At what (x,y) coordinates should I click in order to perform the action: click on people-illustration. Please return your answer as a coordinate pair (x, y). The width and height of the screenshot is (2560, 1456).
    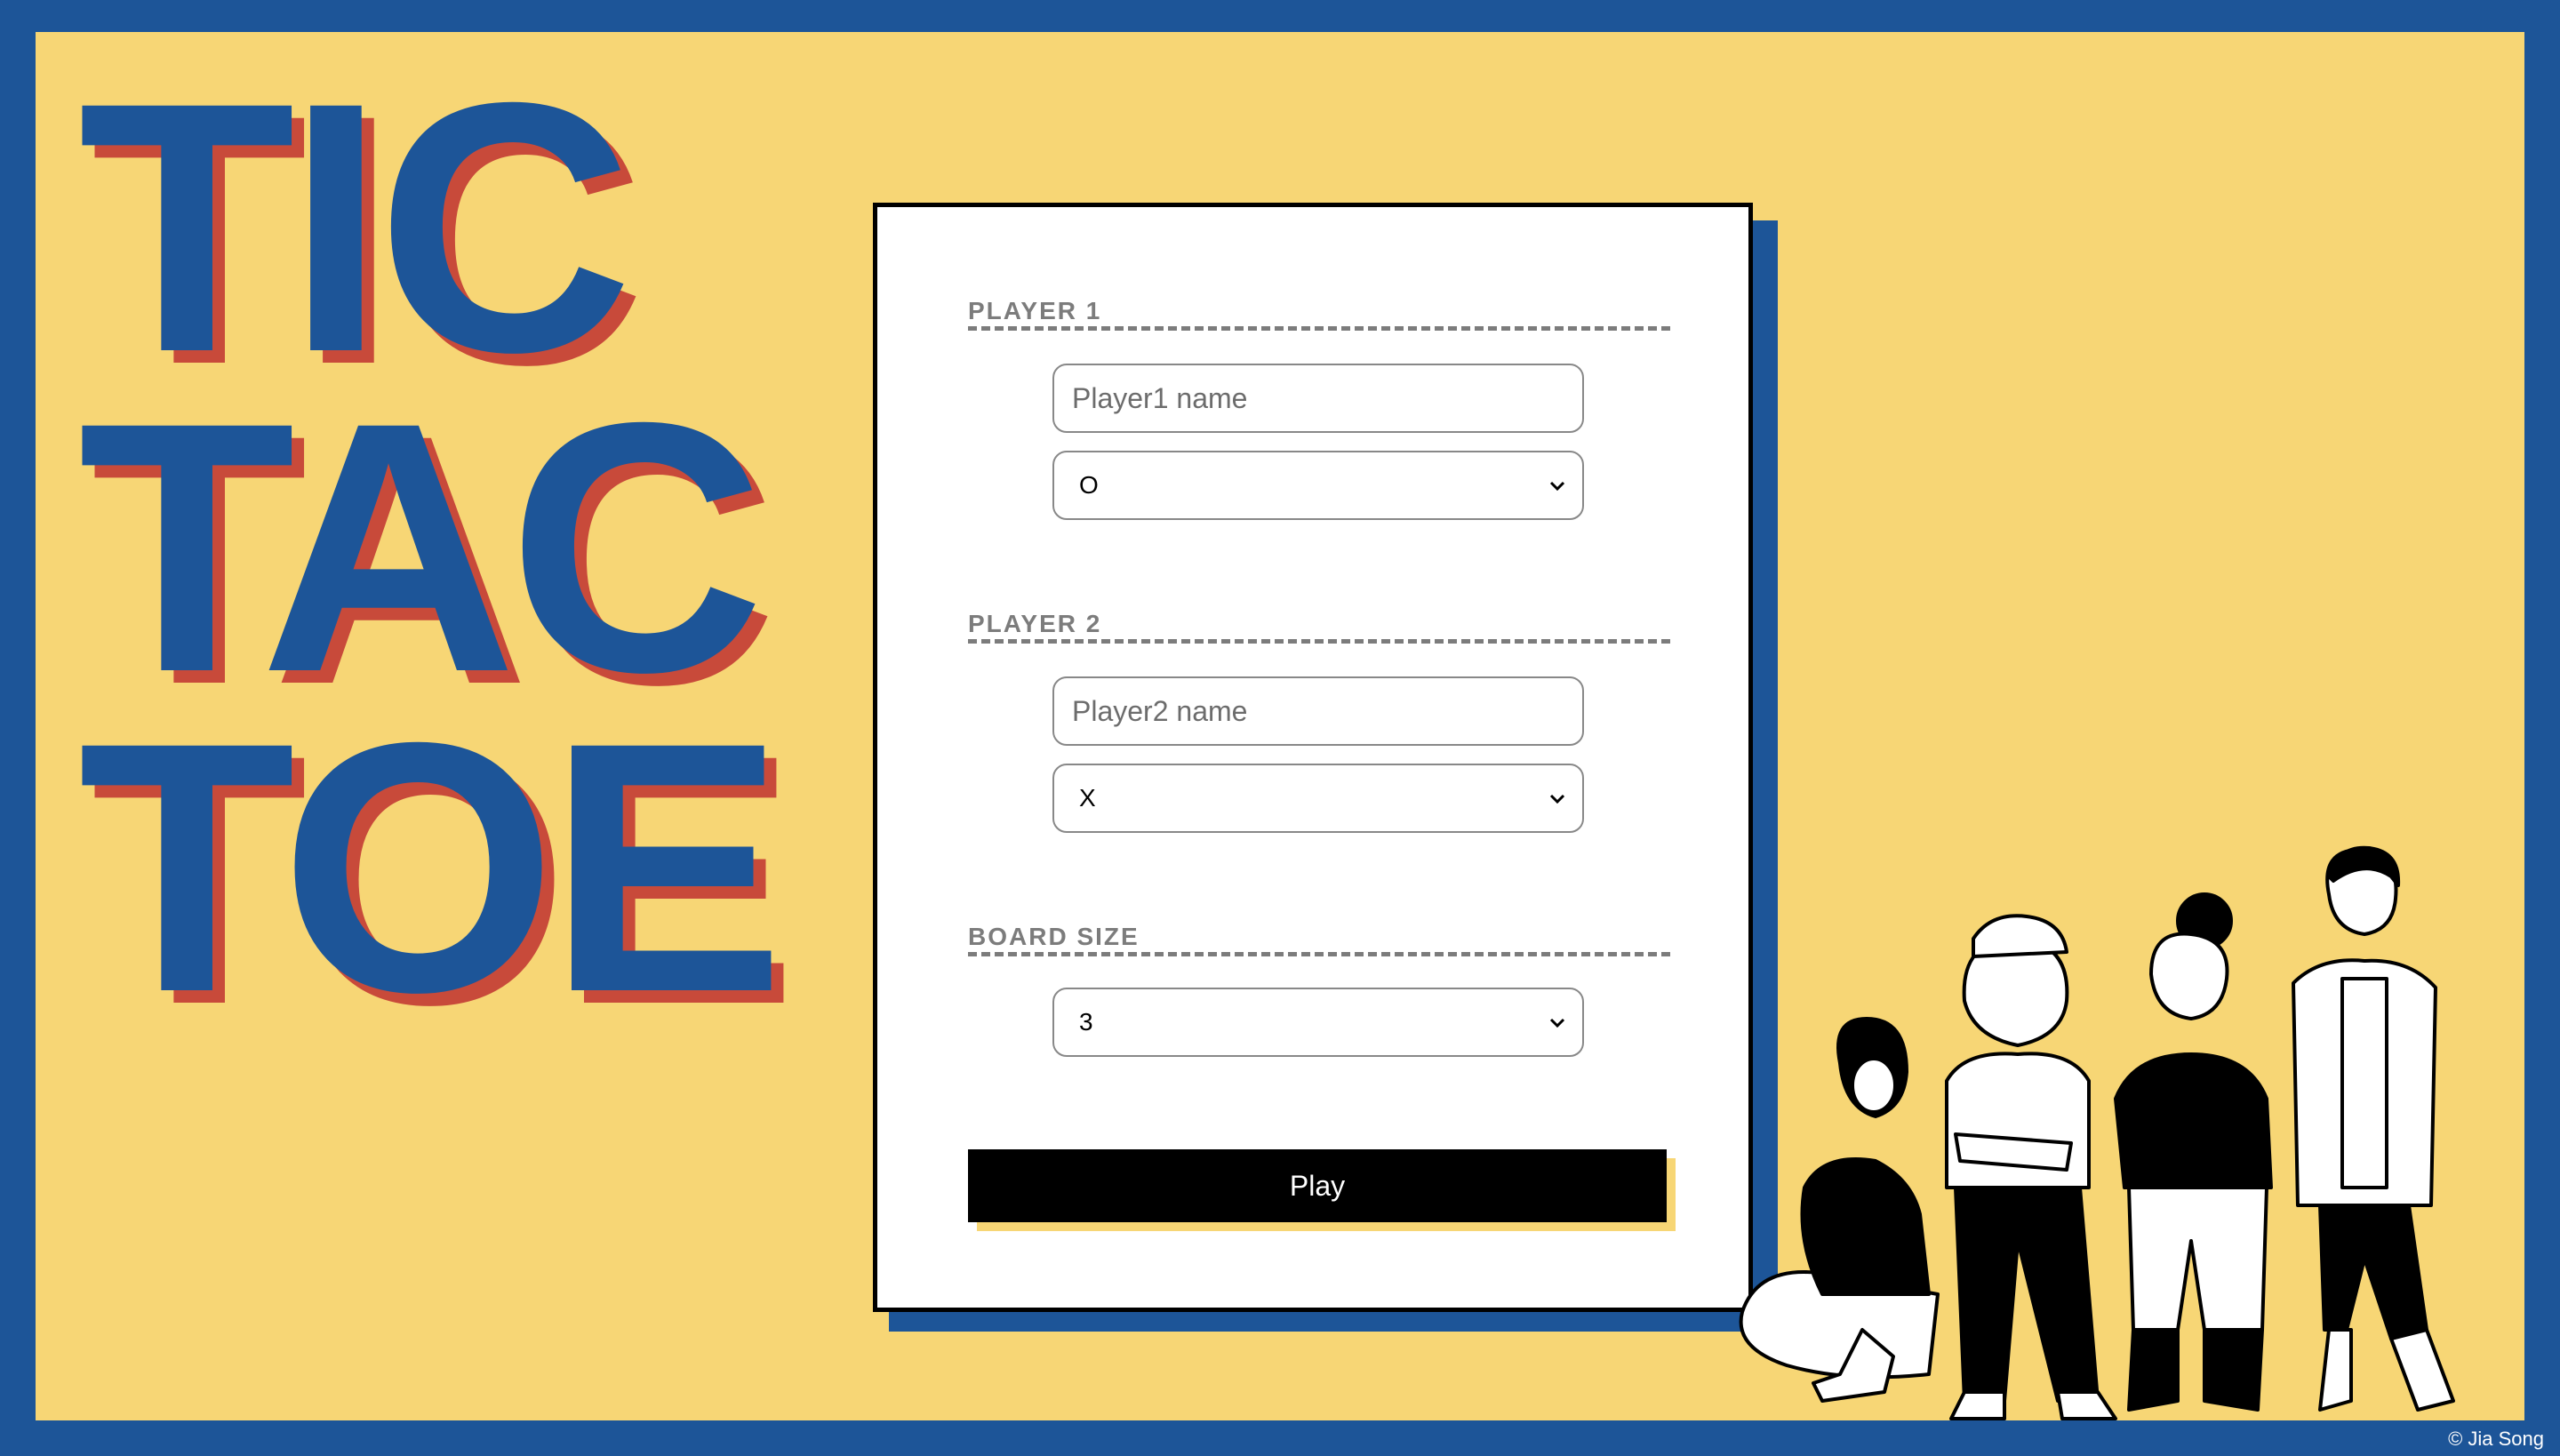
    Looking at the image, I should click on (2097, 1132).